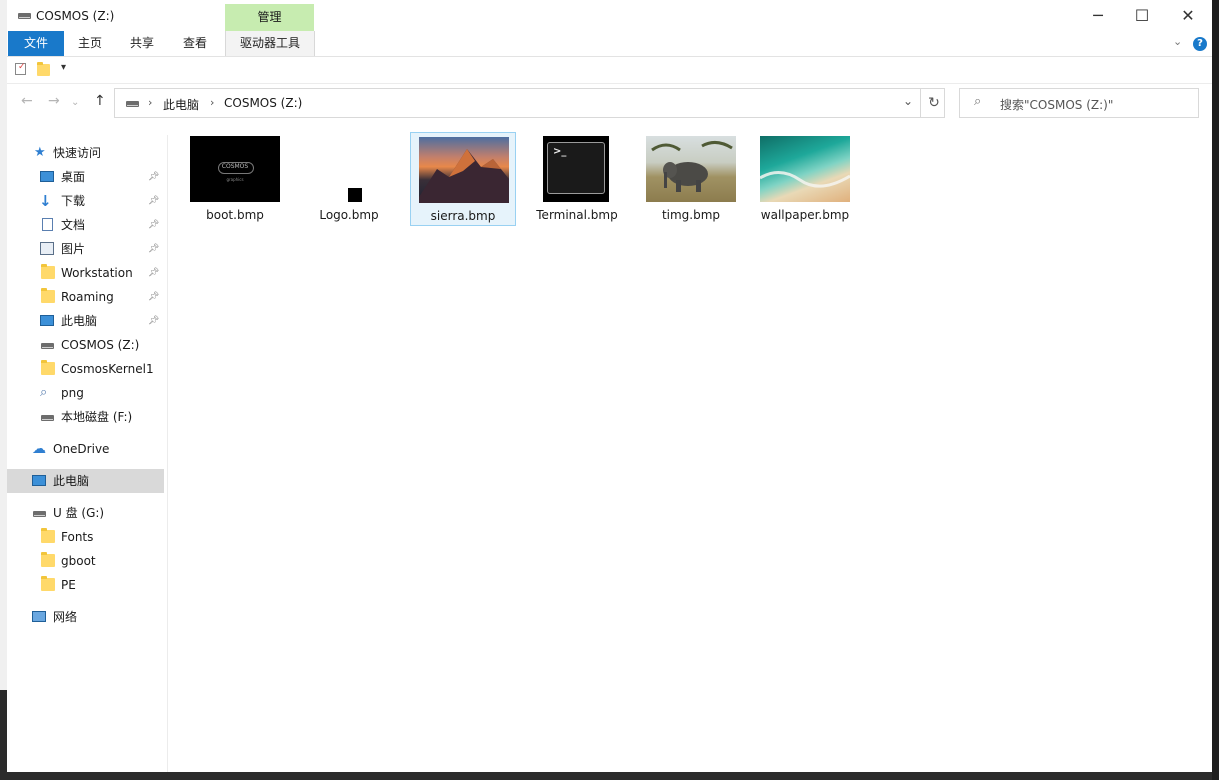 This screenshot has height=780, width=1219. What do you see at coordinates (45, 201) in the screenshot?
I see `download-icon: ↓` at bounding box center [45, 201].